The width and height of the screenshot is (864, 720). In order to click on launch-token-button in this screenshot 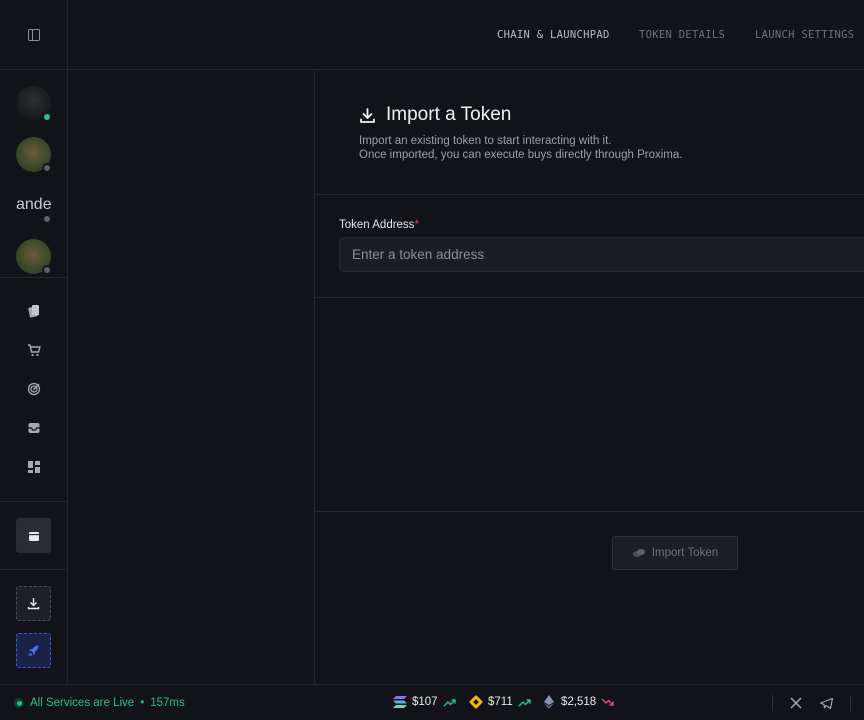, I will do `click(33, 650)`.